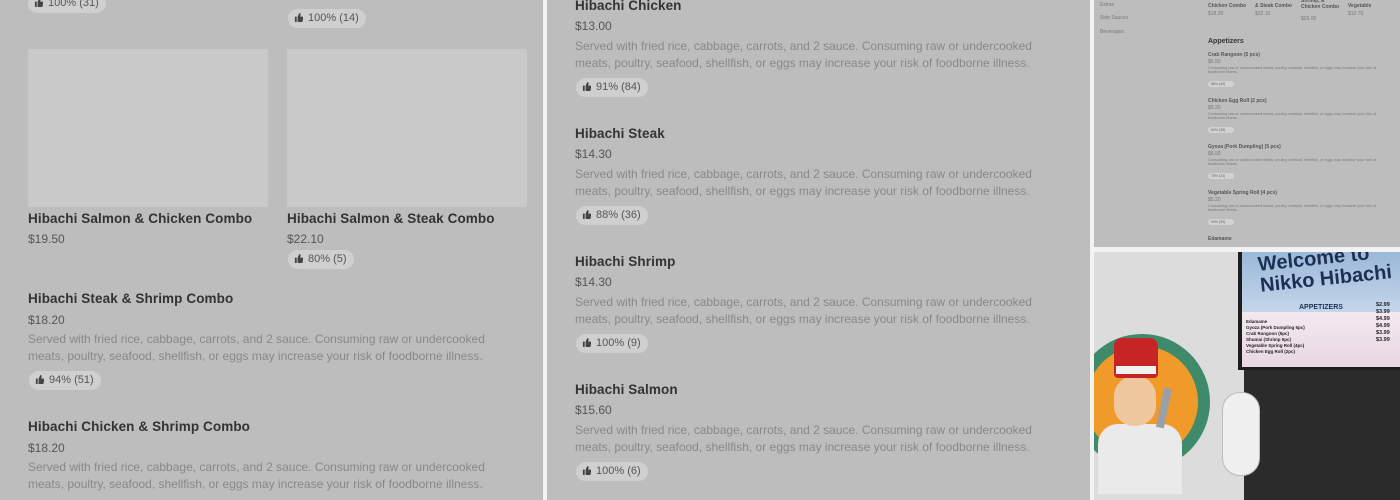  I want to click on item-name: Hibachi Chicken, so click(628, 6).